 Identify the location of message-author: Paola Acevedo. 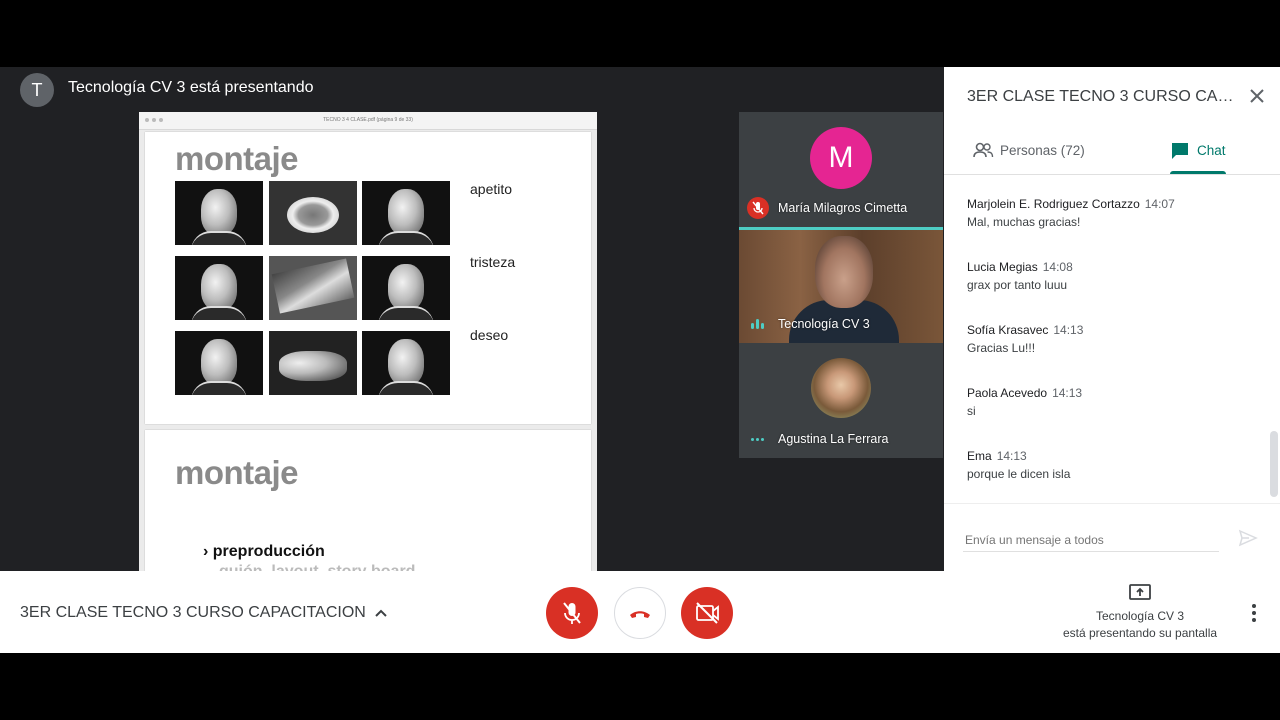
(1007, 393).